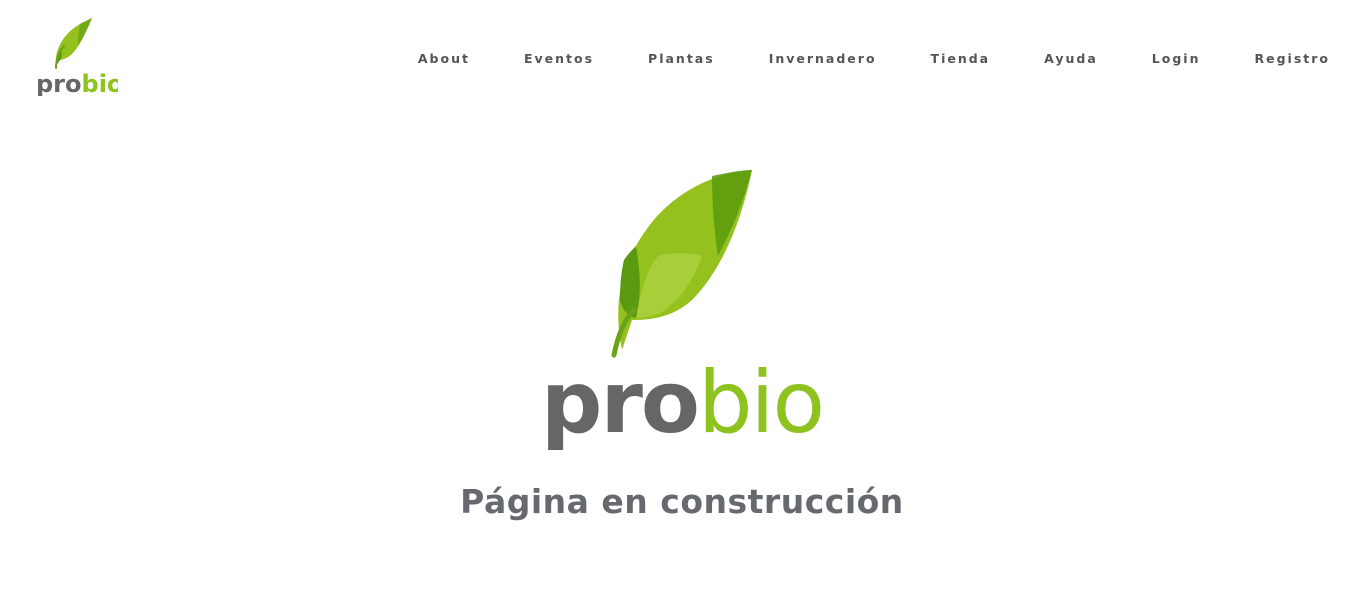 The height and width of the screenshot is (611, 1364). Describe the element at coordinates (682, 501) in the screenshot. I see `page-title: Página en construcción` at that location.